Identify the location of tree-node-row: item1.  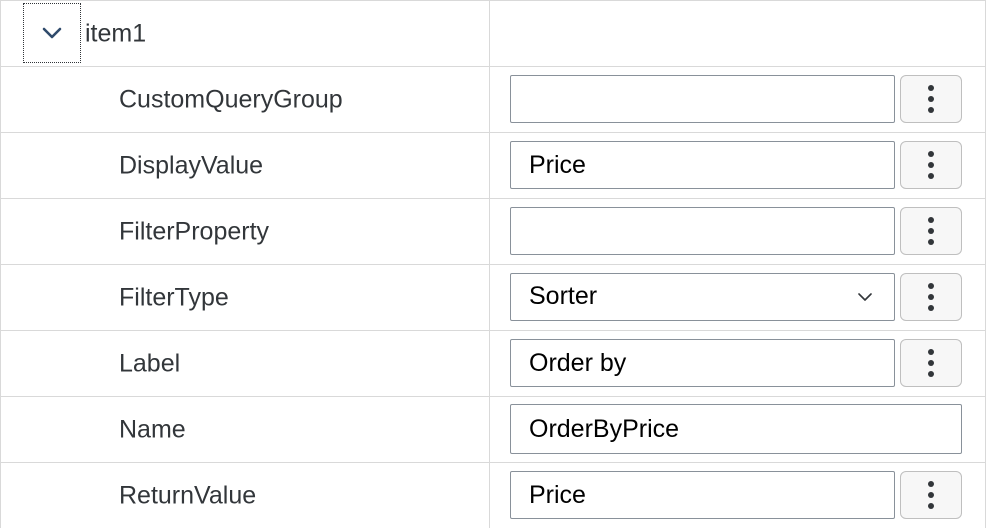
(493, 33).